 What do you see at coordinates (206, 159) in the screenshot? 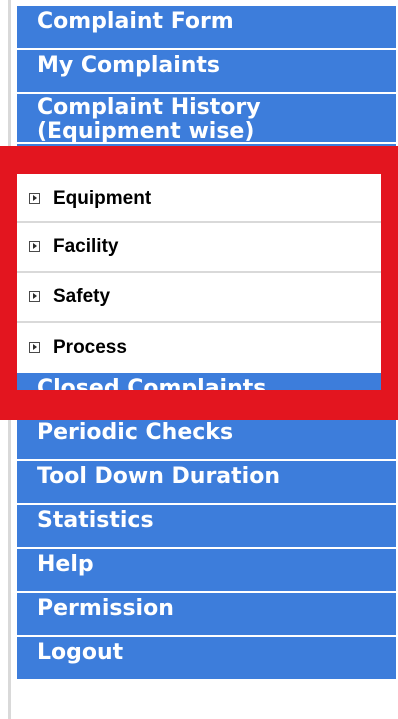
I see `menu-item-pending-complaints: Pending Complaints` at bounding box center [206, 159].